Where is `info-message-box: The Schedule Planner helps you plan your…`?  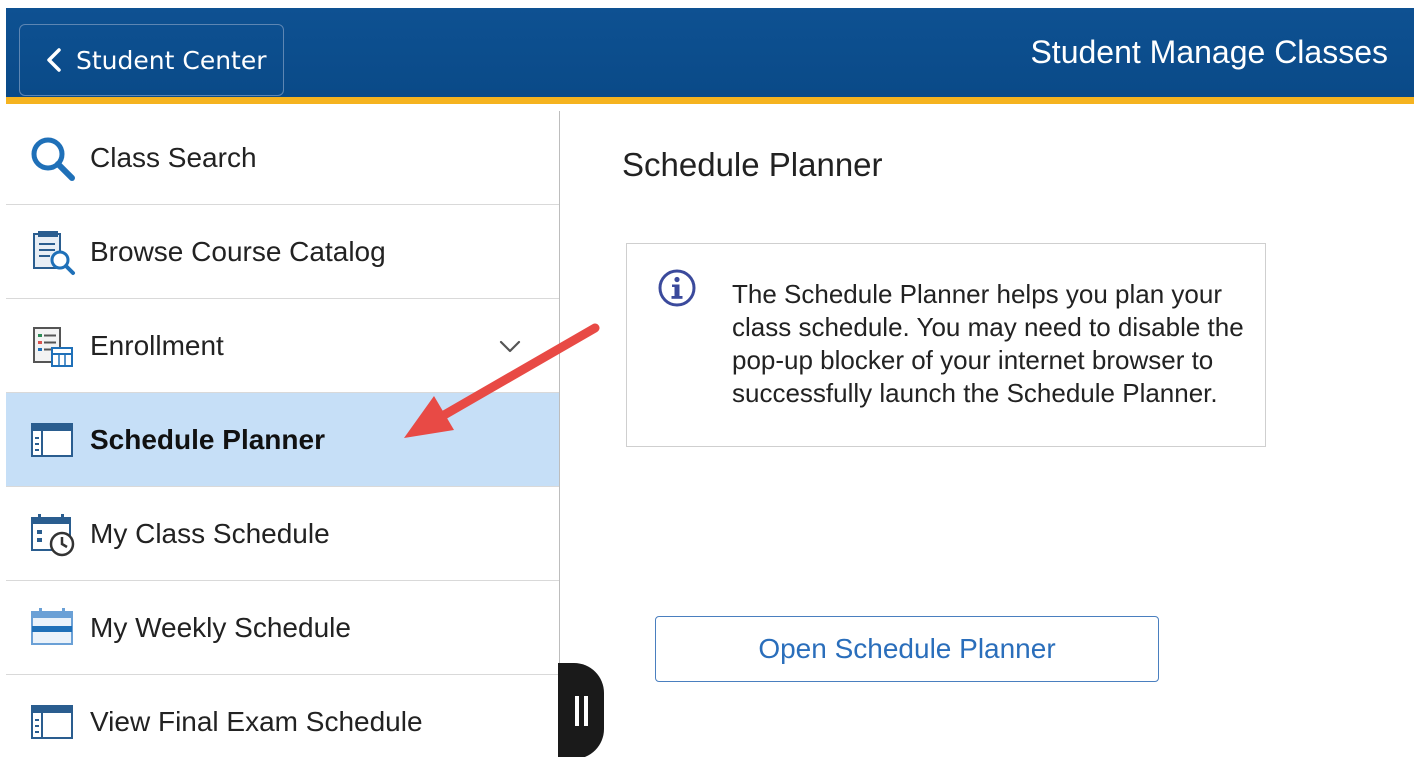
info-message-box: The Schedule Planner helps you plan your… is located at coordinates (946, 345).